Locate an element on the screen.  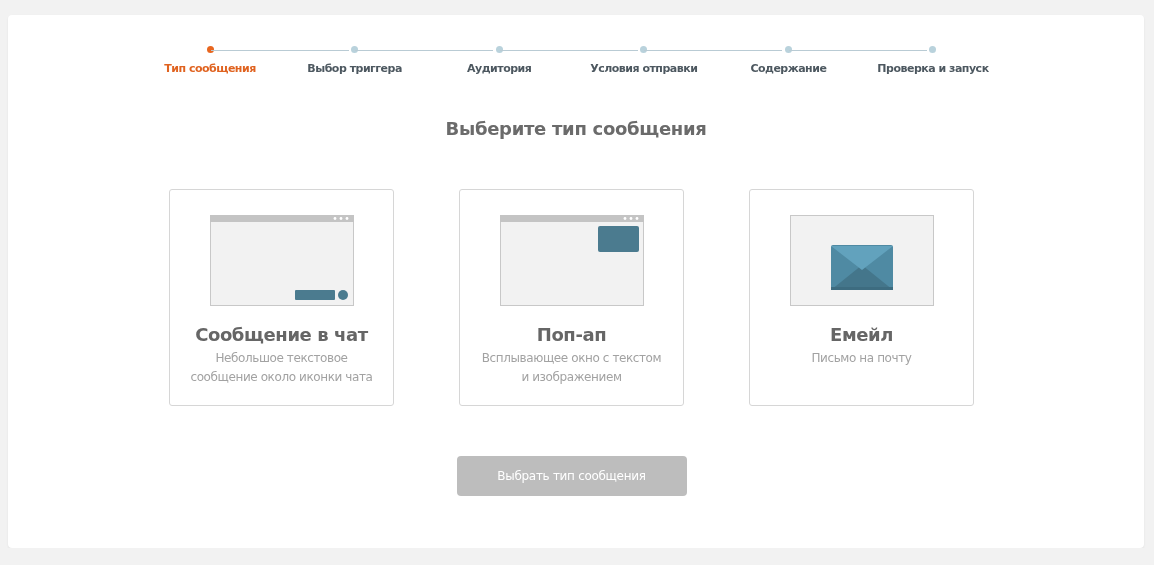
card-description: Всплывающее окно с текстом и изображением is located at coordinates (571, 368).